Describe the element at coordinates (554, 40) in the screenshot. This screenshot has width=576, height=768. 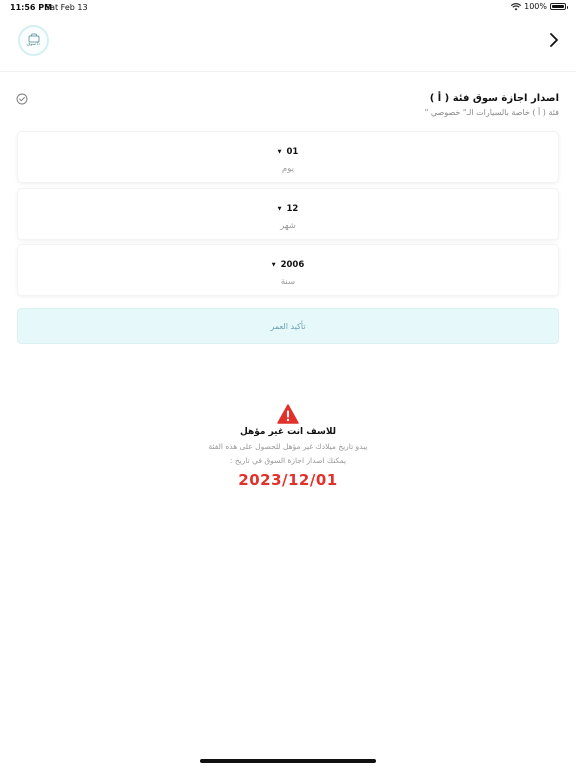
I see `chevron-right-icon` at that location.